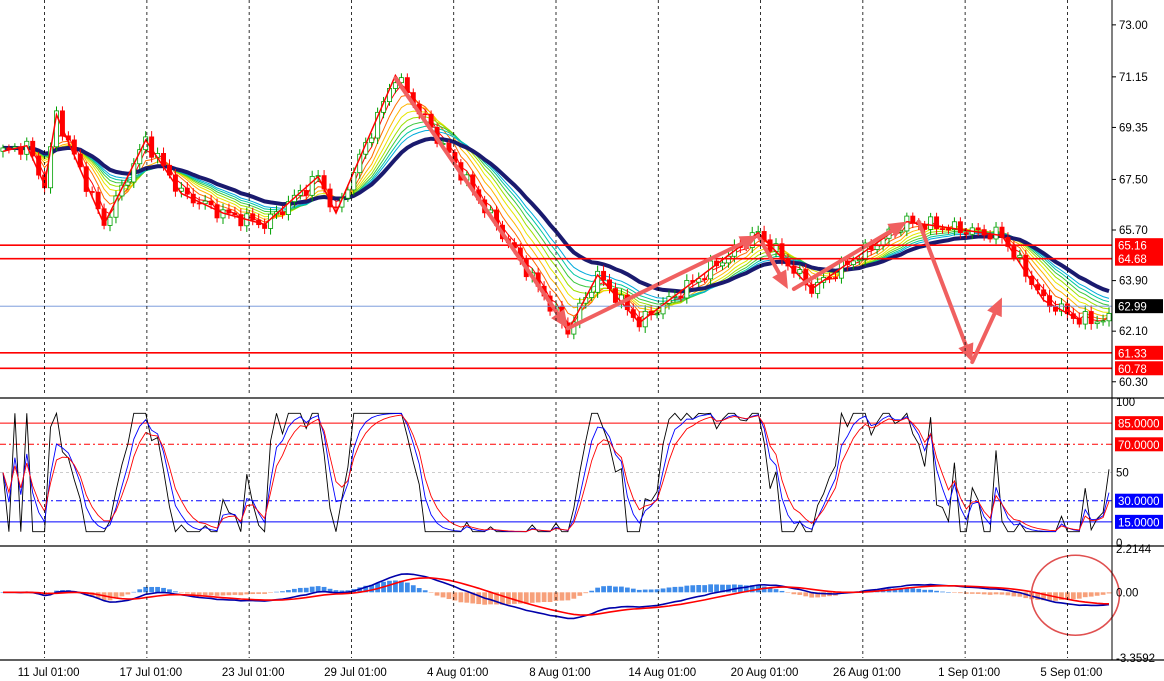  What do you see at coordinates (355, 673) in the screenshot?
I see `x-tick-label: 29 Jul 01:00` at bounding box center [355, 673].